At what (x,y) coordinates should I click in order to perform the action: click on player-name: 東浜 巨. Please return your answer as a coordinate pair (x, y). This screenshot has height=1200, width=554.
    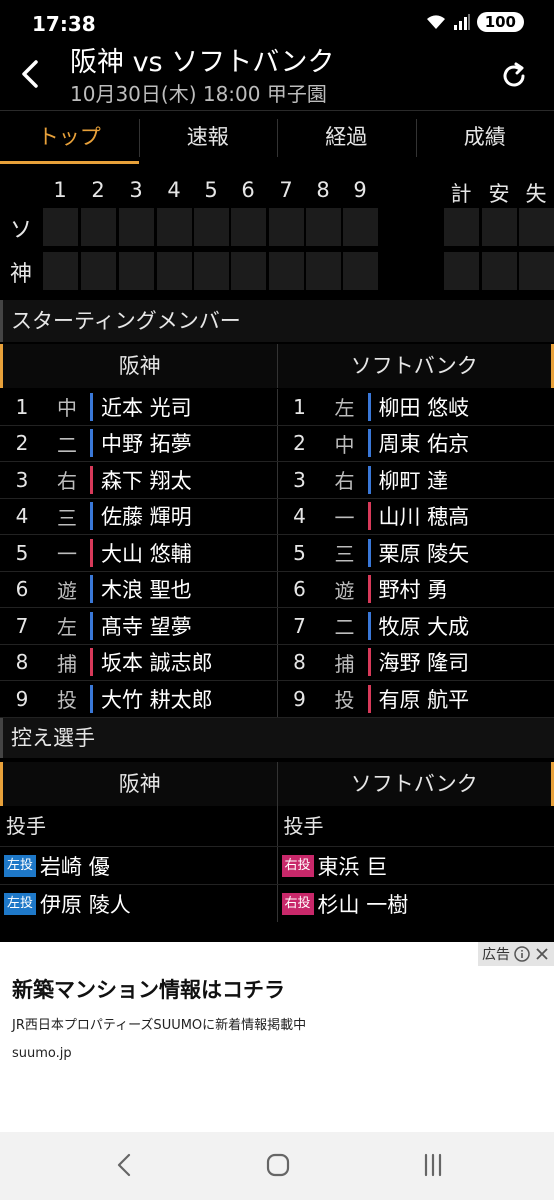
    Looking at the image, I should click on (353, 866).